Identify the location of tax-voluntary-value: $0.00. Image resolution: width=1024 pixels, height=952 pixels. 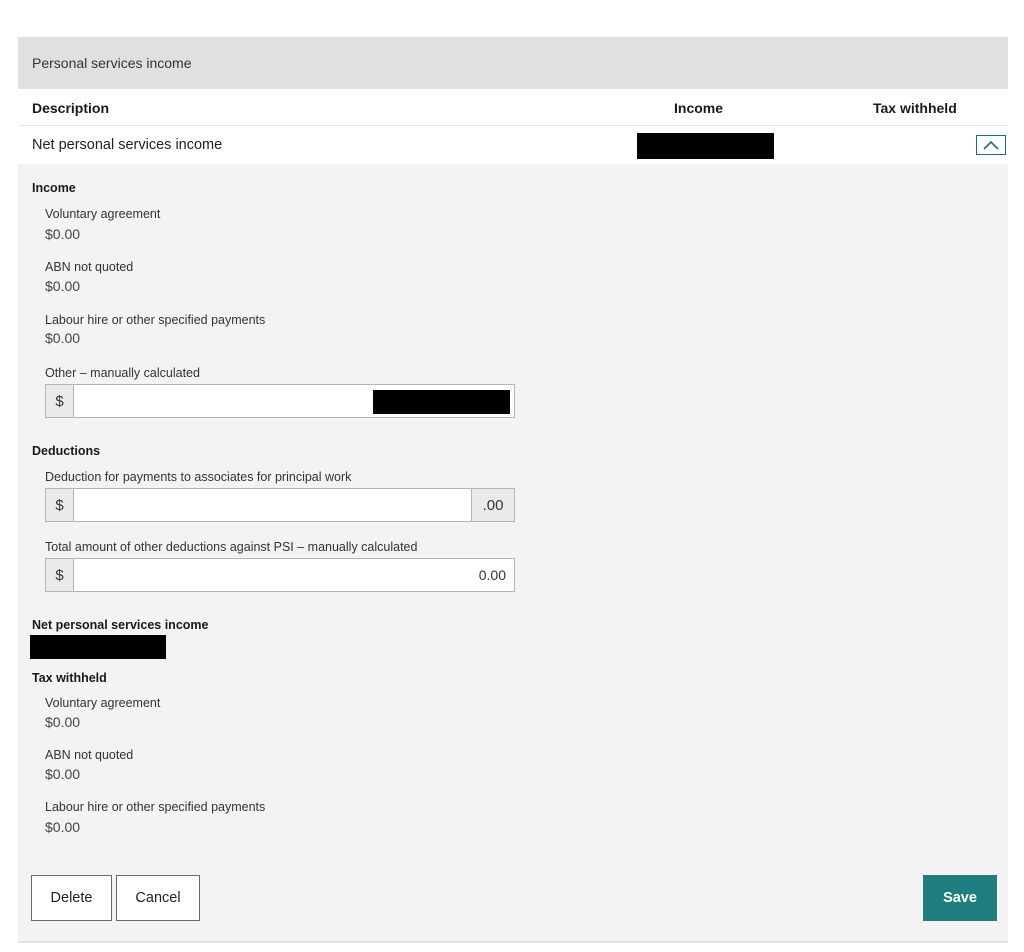
(63, 722).